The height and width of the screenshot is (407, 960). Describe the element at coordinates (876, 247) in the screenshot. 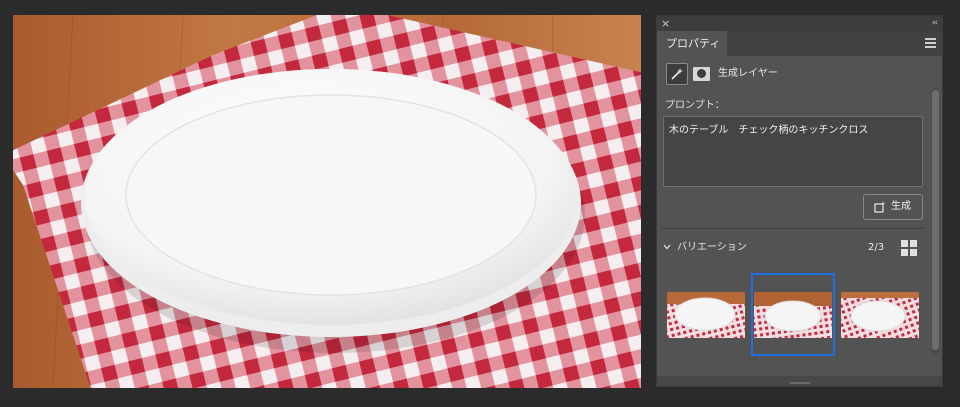

I see `variations-count: 2/3` at that location.